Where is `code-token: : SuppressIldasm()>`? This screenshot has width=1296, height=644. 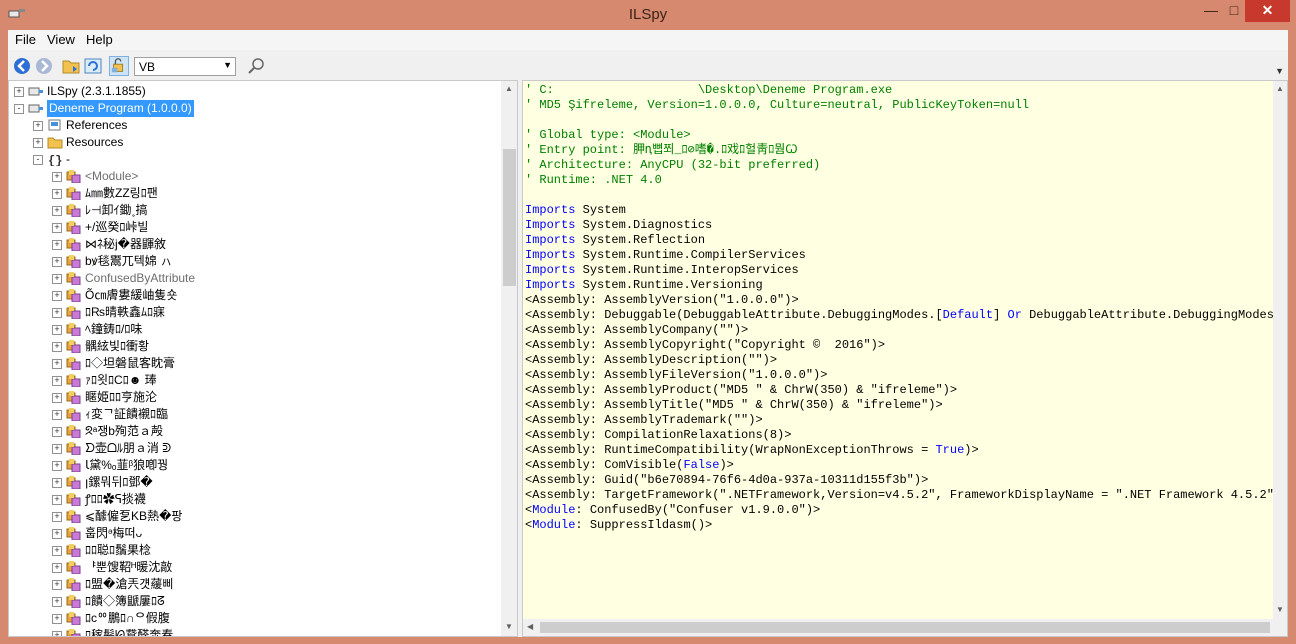
code-token: : SuppressIldasm()> is located at coordinates (644, 525).